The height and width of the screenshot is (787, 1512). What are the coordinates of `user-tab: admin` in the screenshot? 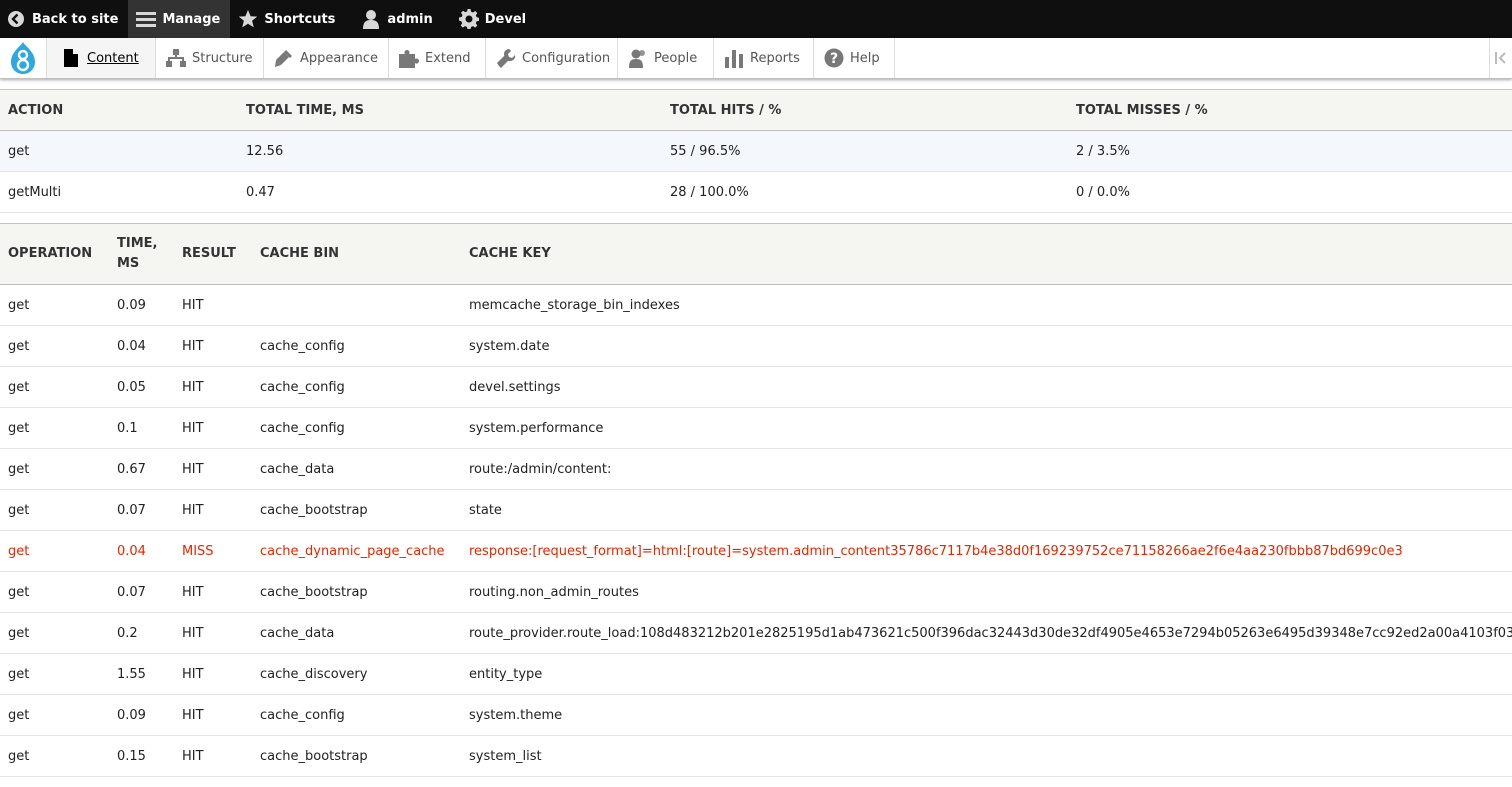 It's located at (393, 19).